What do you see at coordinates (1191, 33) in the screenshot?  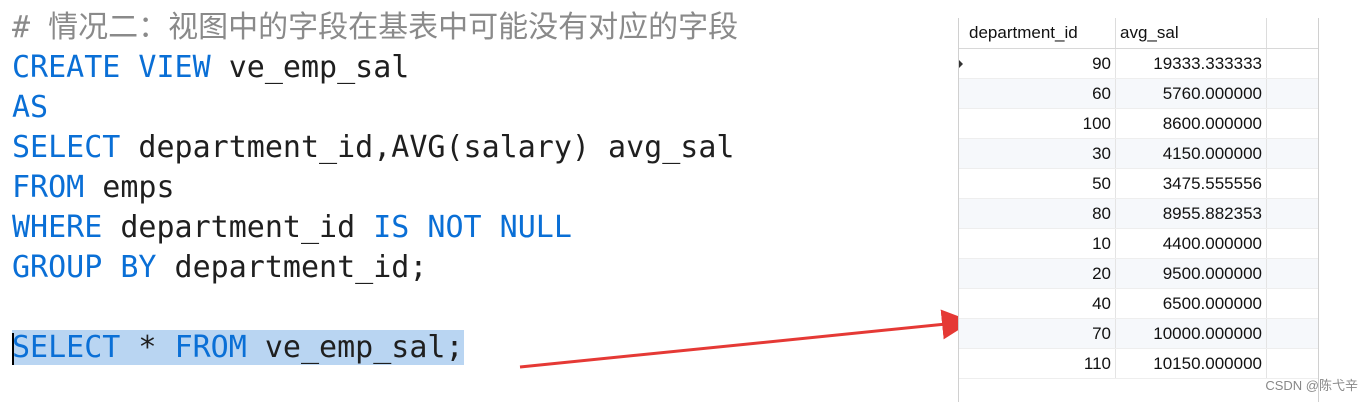 I see `column-header-avg-sal: avg_sal` at bounding box center [1191, 33].